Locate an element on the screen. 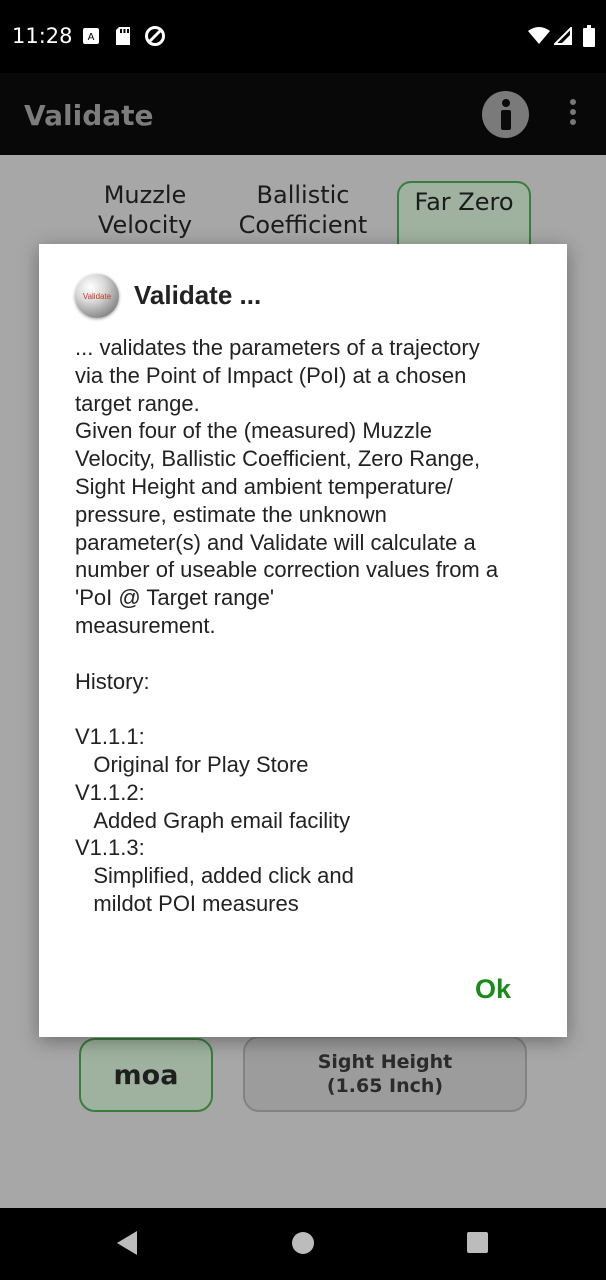 This screenshot has height=1280, width=606. tab-ballistic-coefficient: Ballistic Coefficient is located at coordinates (303, 215).